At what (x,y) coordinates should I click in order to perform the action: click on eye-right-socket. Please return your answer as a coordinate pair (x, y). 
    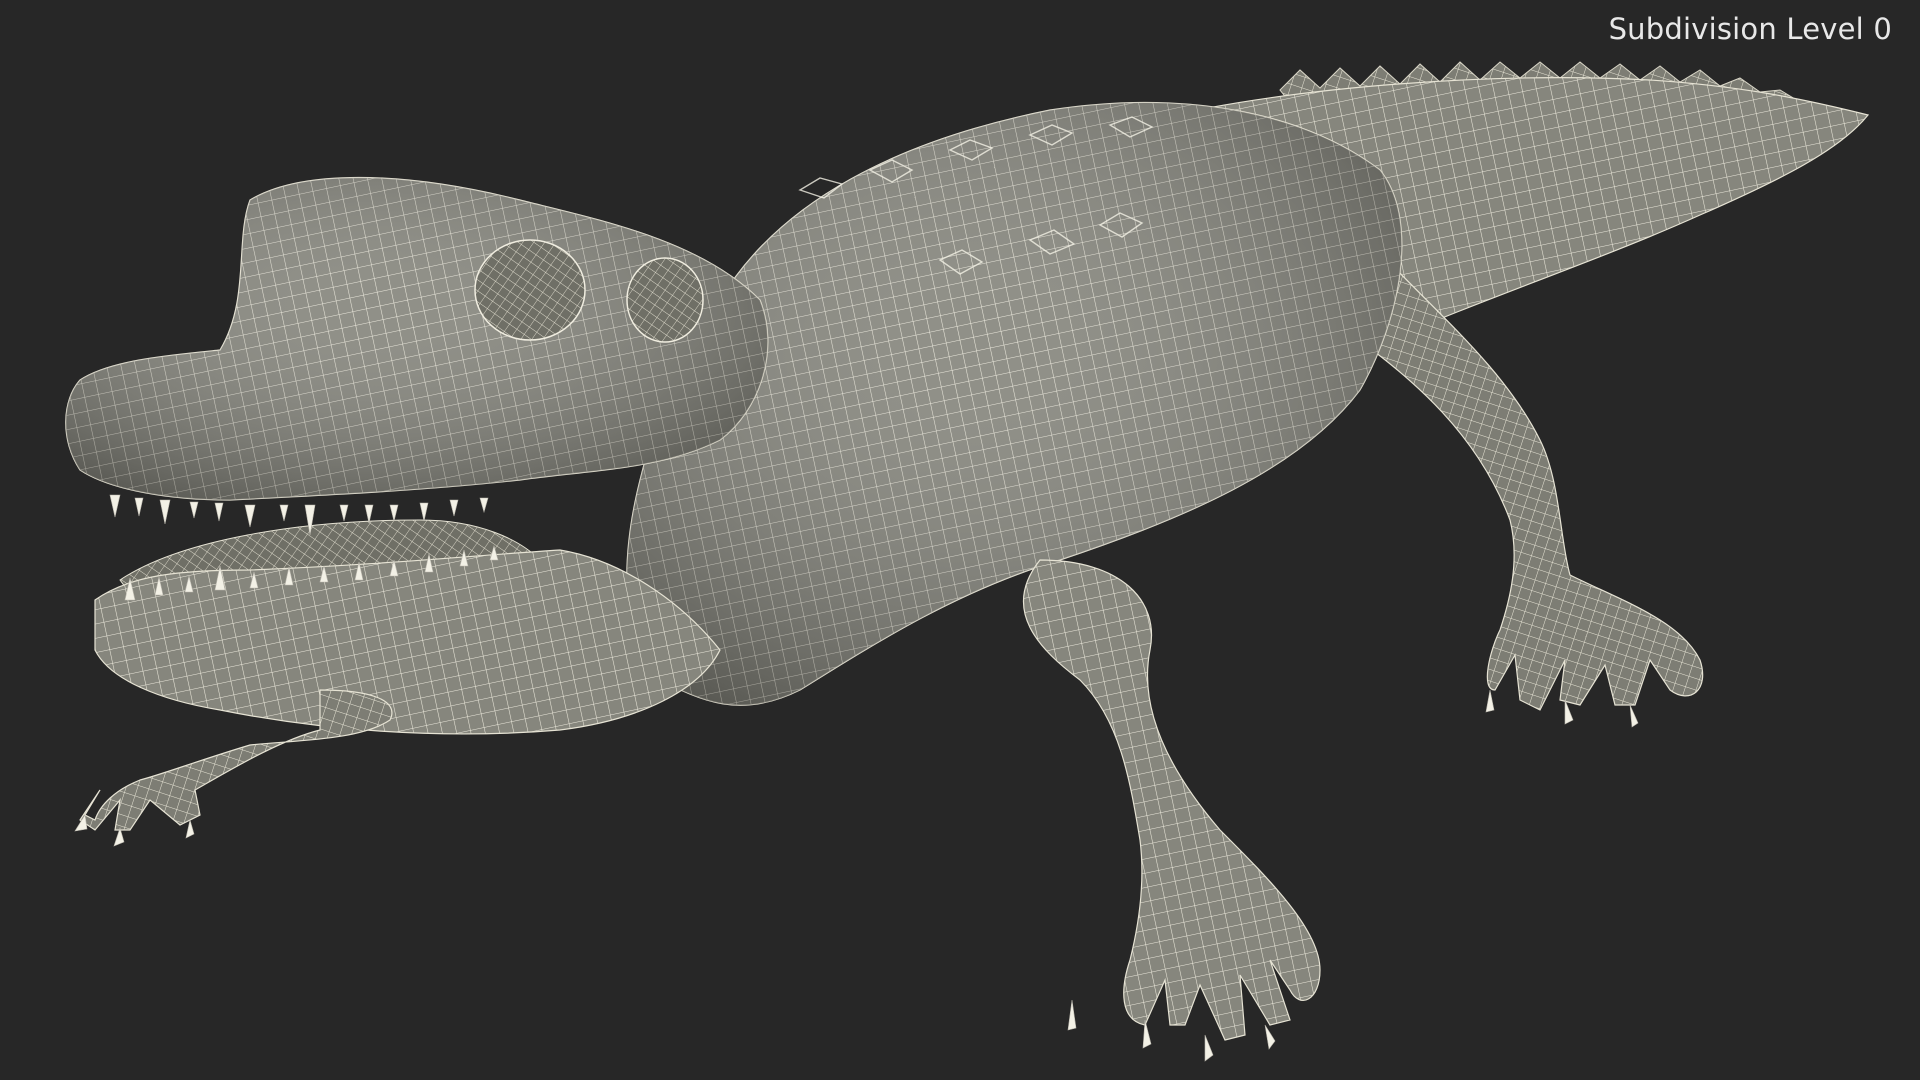
    Looking at the image, I should click on (665, 300).